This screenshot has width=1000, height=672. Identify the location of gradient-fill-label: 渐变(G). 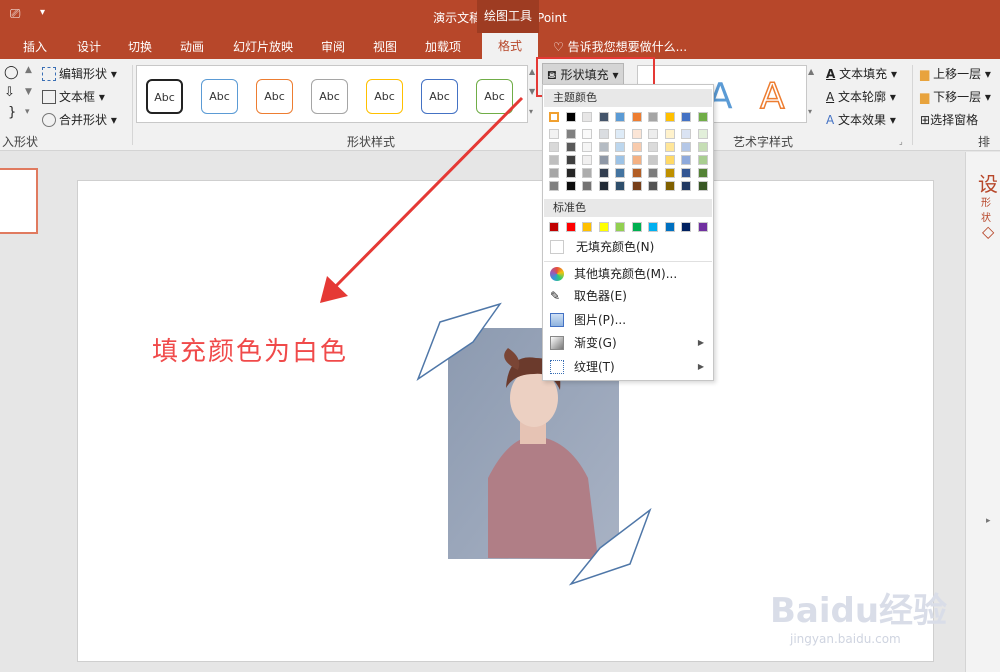
(595, 343).